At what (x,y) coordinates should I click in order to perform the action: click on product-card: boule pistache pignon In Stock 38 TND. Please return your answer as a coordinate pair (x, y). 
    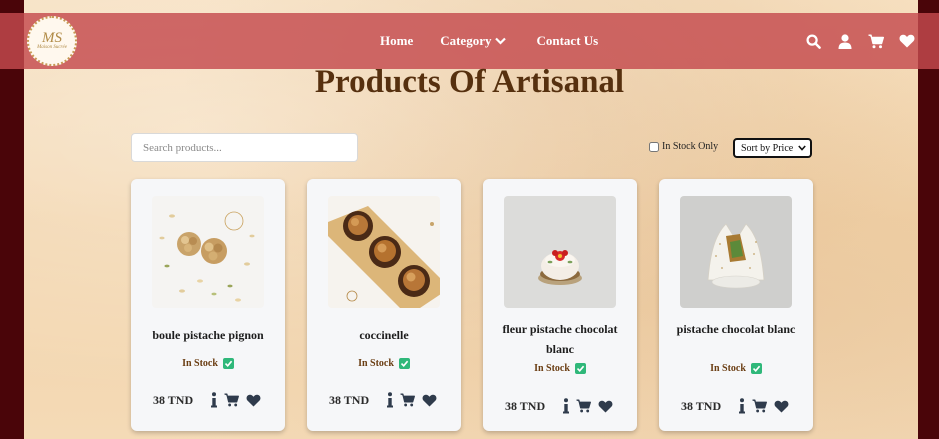
    Looking at the image, I should click on (208, 305).